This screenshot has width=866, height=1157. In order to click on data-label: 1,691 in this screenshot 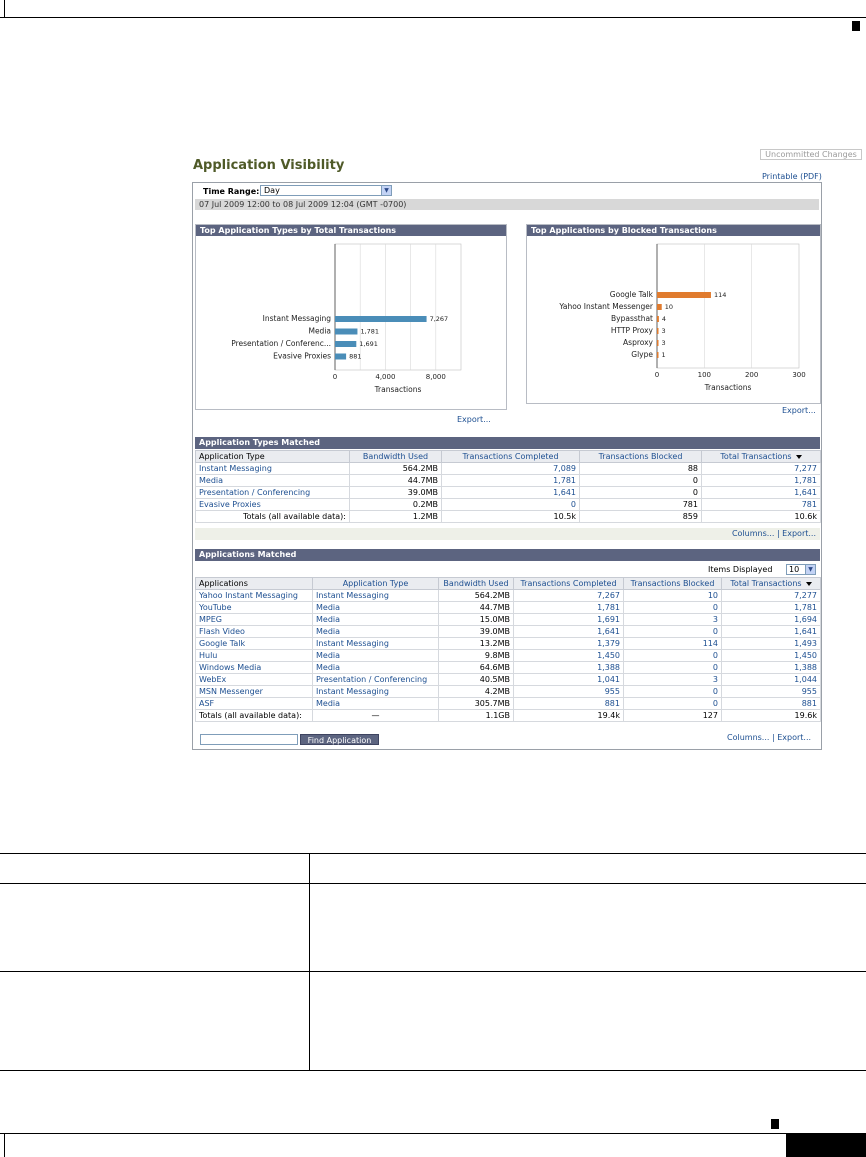, I will do `click(368, 344)`.